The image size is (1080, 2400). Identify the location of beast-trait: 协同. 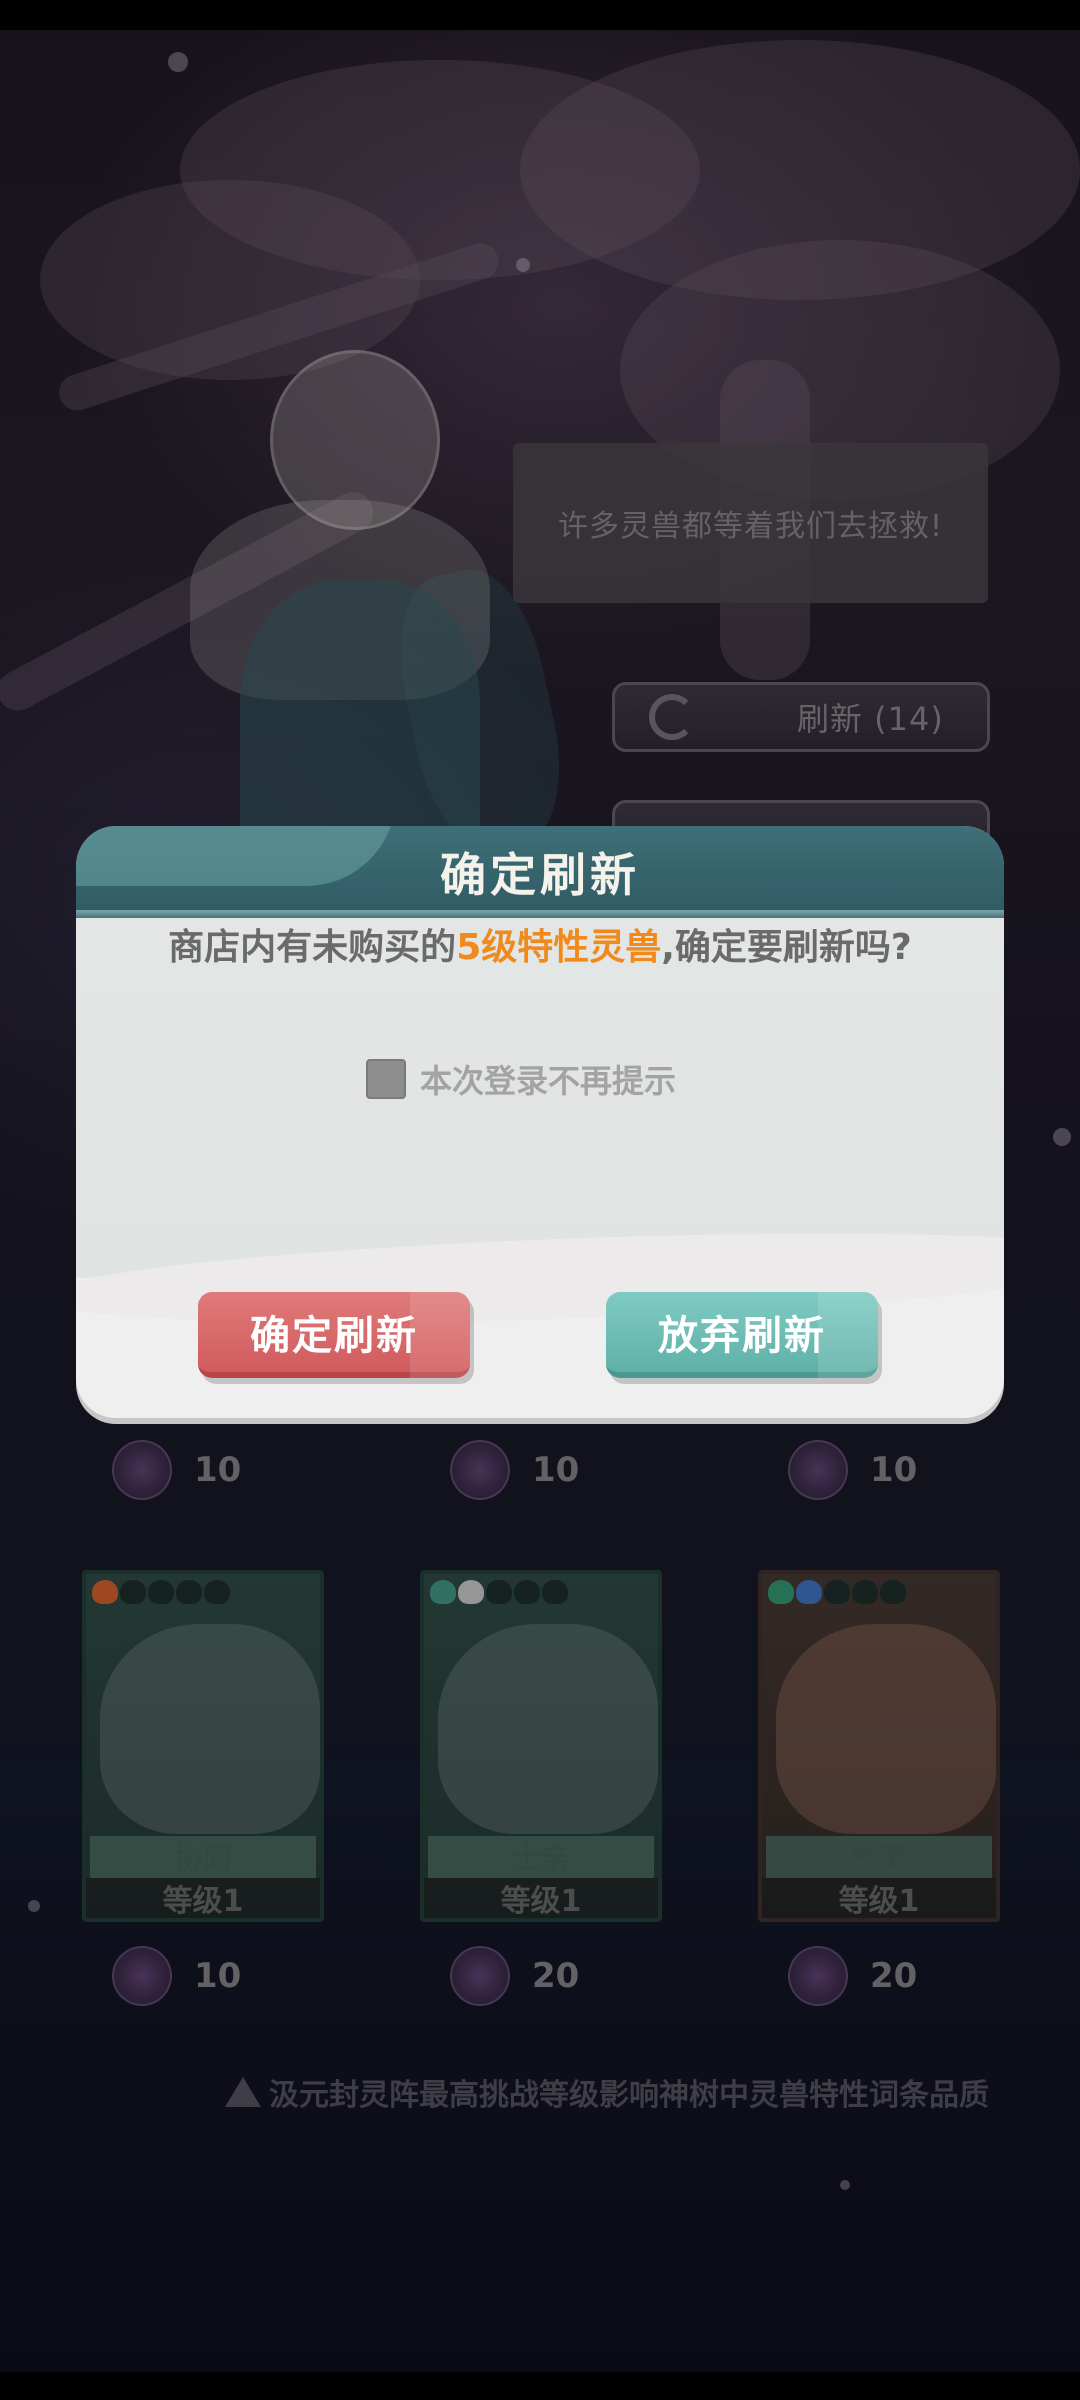
(203, 1857).